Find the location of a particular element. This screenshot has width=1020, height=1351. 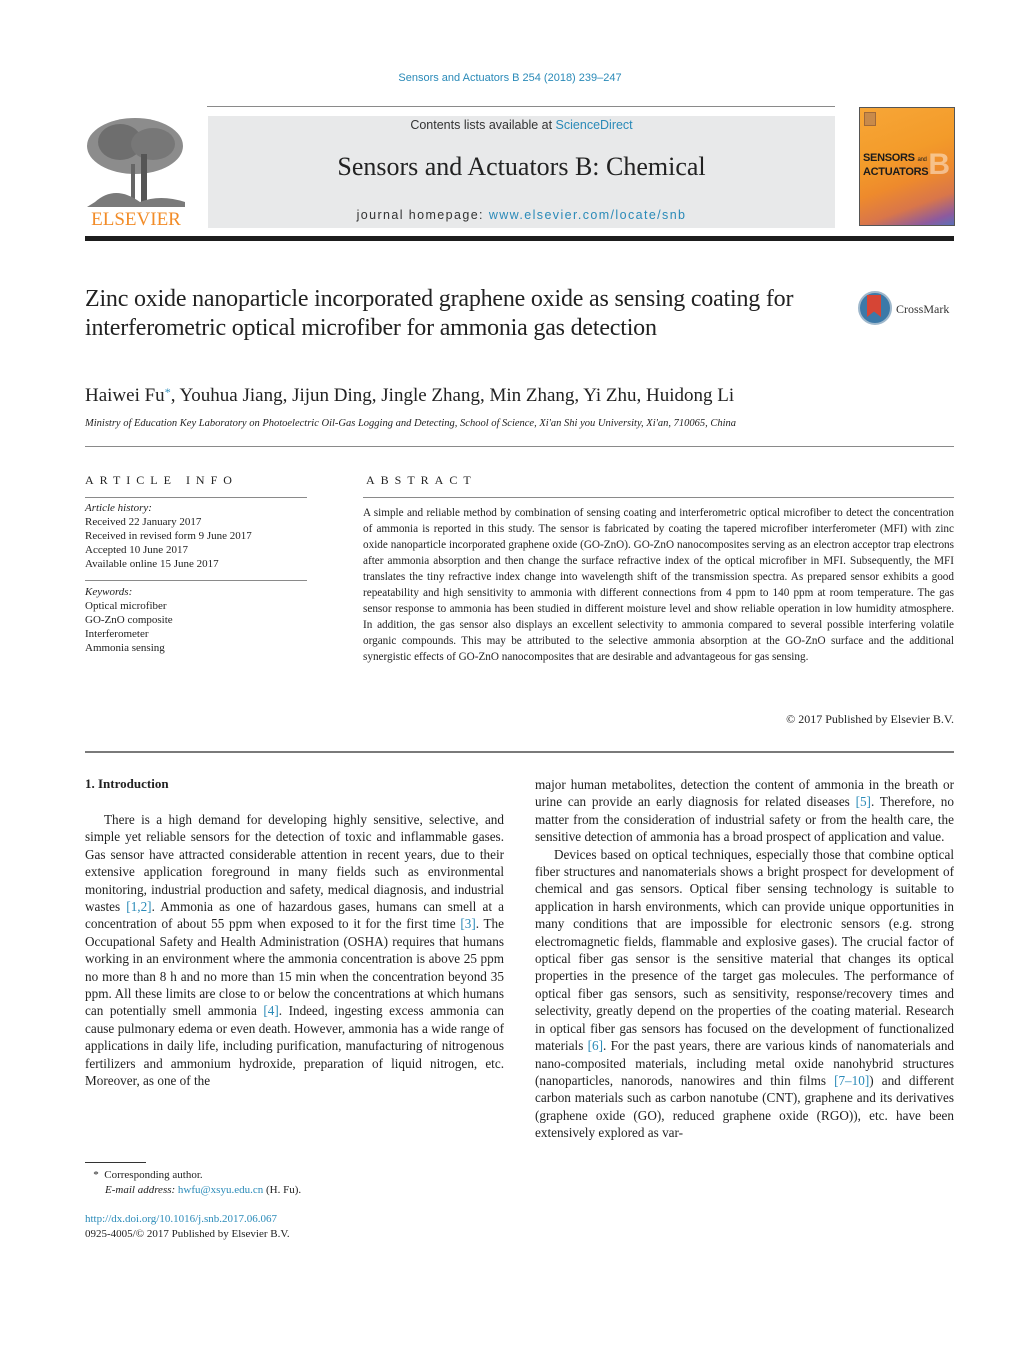

abstract-heading: ABSTRACT is located at coordinates (421, 480).